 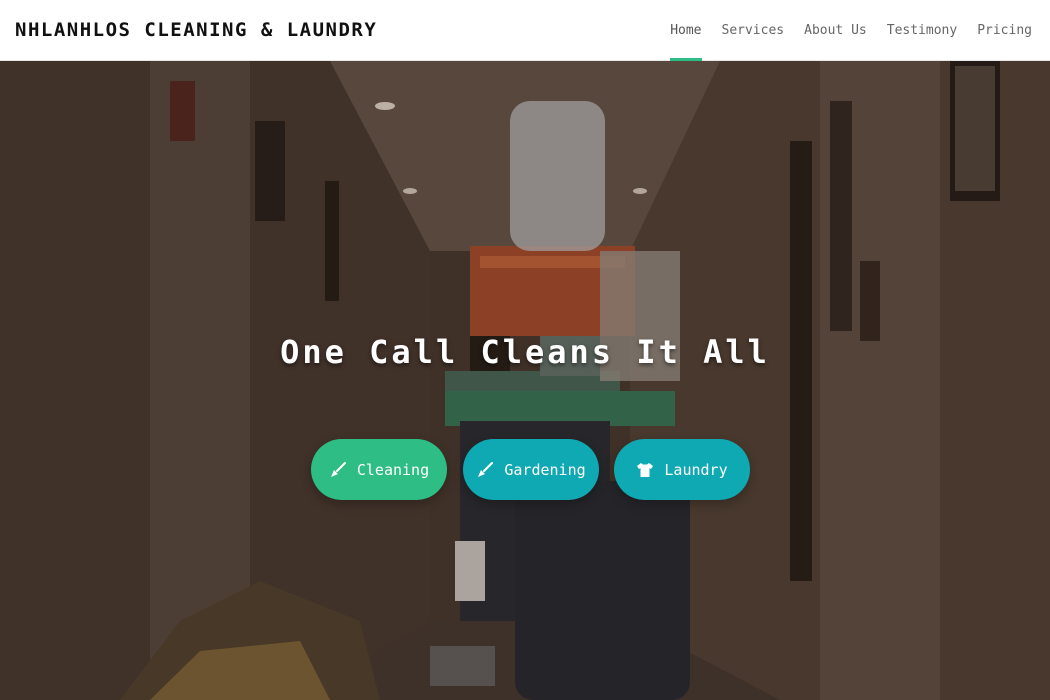 I want to click on tshirt-icon, so click(x=645, y=470).